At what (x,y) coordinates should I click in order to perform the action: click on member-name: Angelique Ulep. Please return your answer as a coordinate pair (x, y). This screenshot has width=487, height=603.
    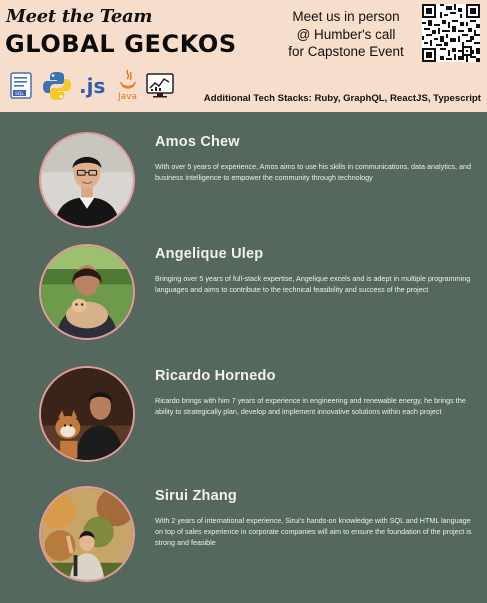
    Looking at the image, I should click on (209, 254).